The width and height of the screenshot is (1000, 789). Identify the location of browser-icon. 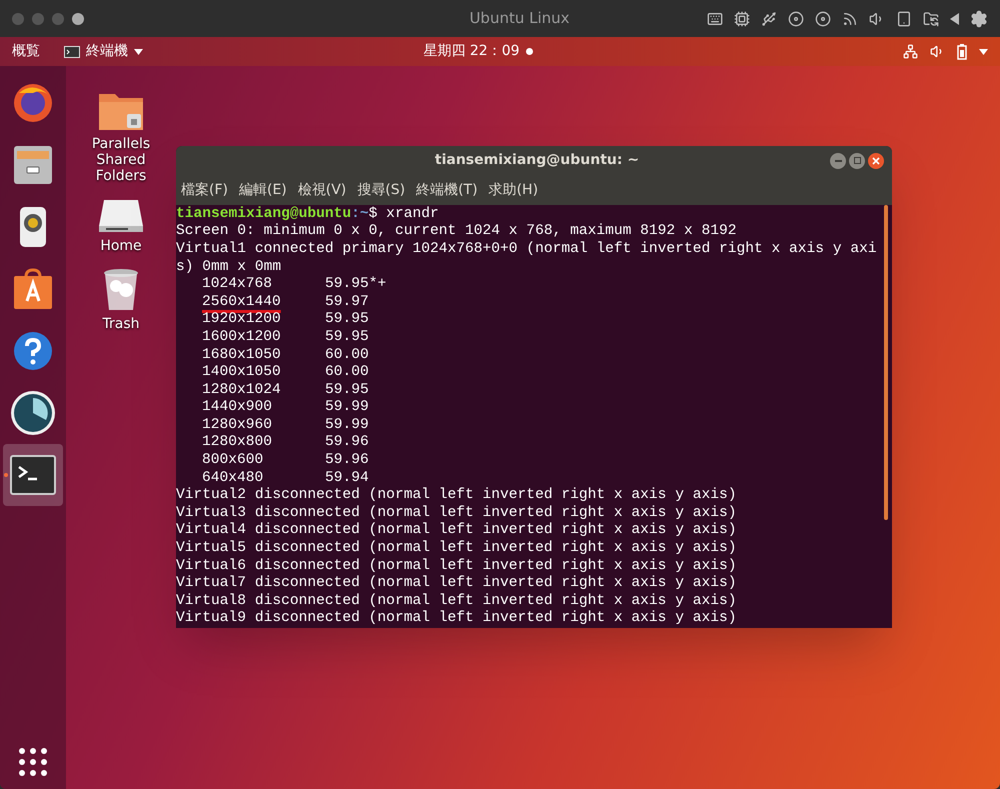
(33, 103).